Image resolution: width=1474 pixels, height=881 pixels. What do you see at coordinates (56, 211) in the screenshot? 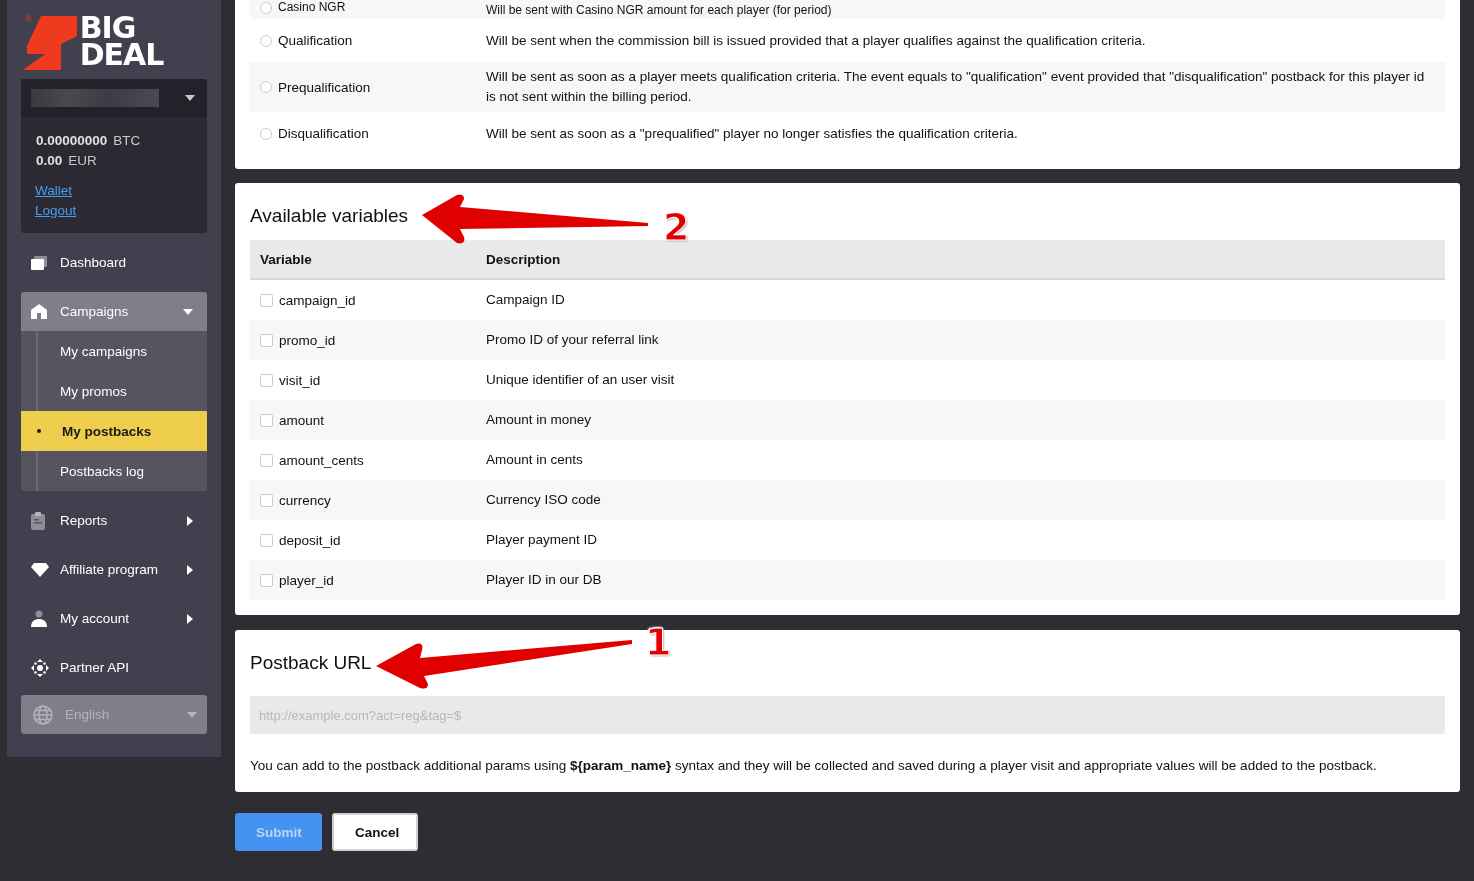
I see `account-link: Logout` at bounding box center [56, 211].